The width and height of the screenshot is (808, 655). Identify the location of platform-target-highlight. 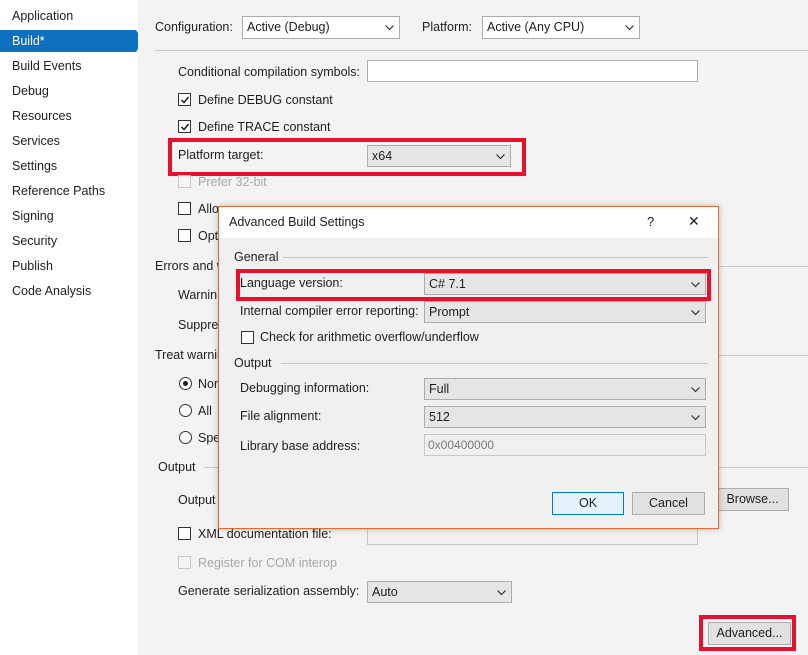
(347, 157).